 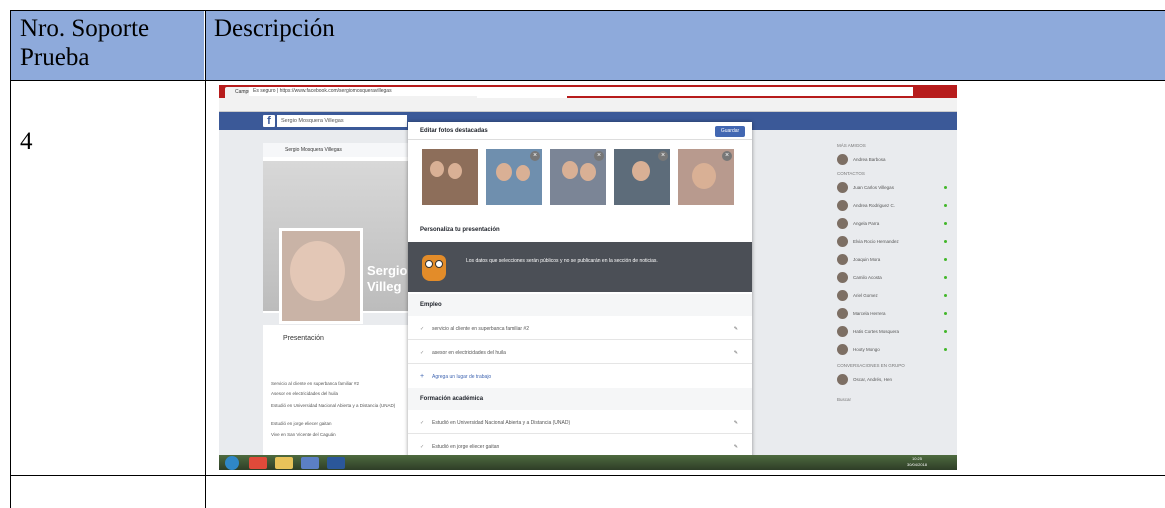 What do you see at coordinates (580, 267) in the screenshot?
I see `info-banner` at bounding box center [580, 267].